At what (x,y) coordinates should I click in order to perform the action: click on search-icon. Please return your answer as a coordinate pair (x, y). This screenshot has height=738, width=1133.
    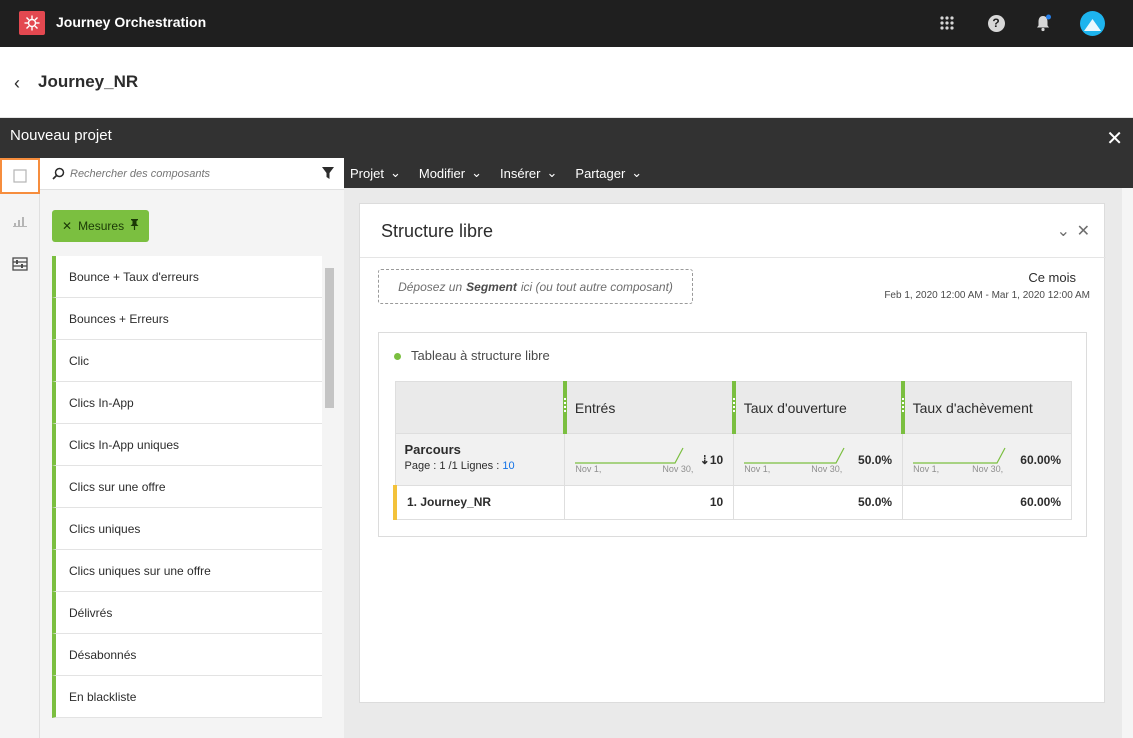
    Looking at the image, I should click on (58, 176).